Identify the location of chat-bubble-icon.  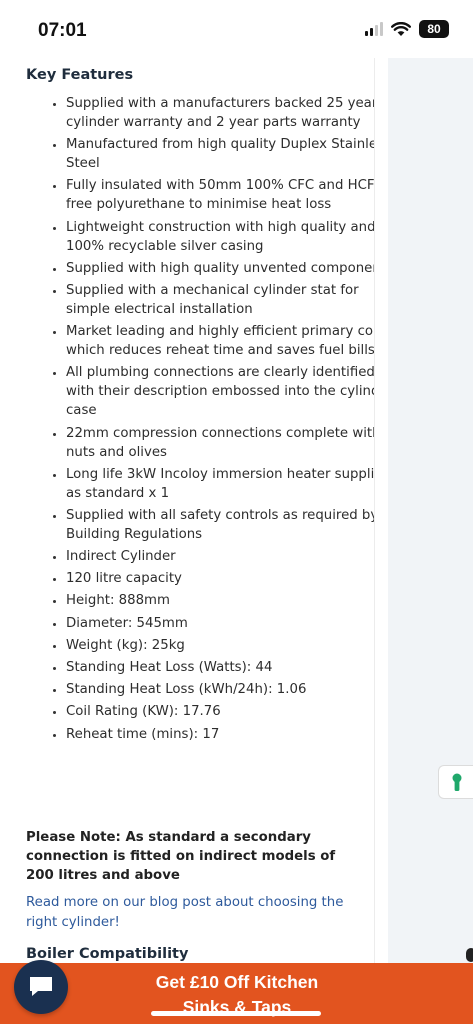
(41, 986).